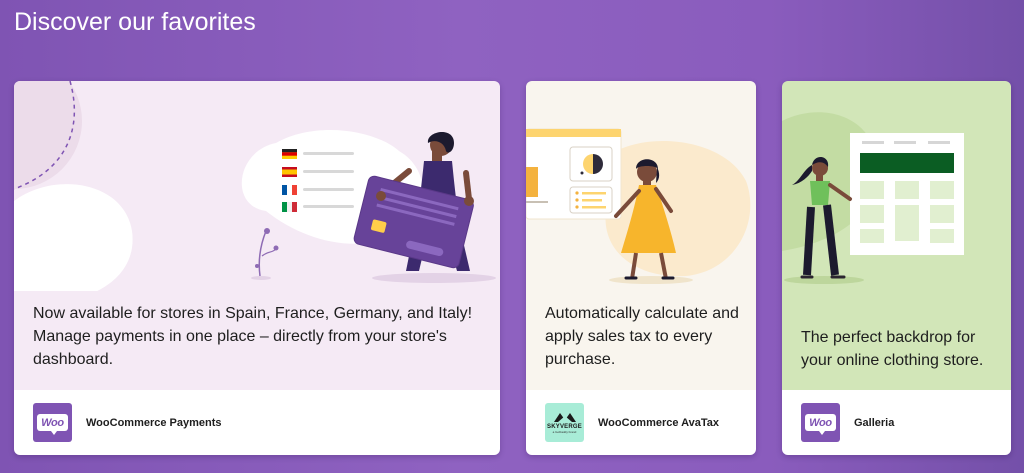  I want to click on card-footer: Woo WooCommerce Payments, so click(257, 422).